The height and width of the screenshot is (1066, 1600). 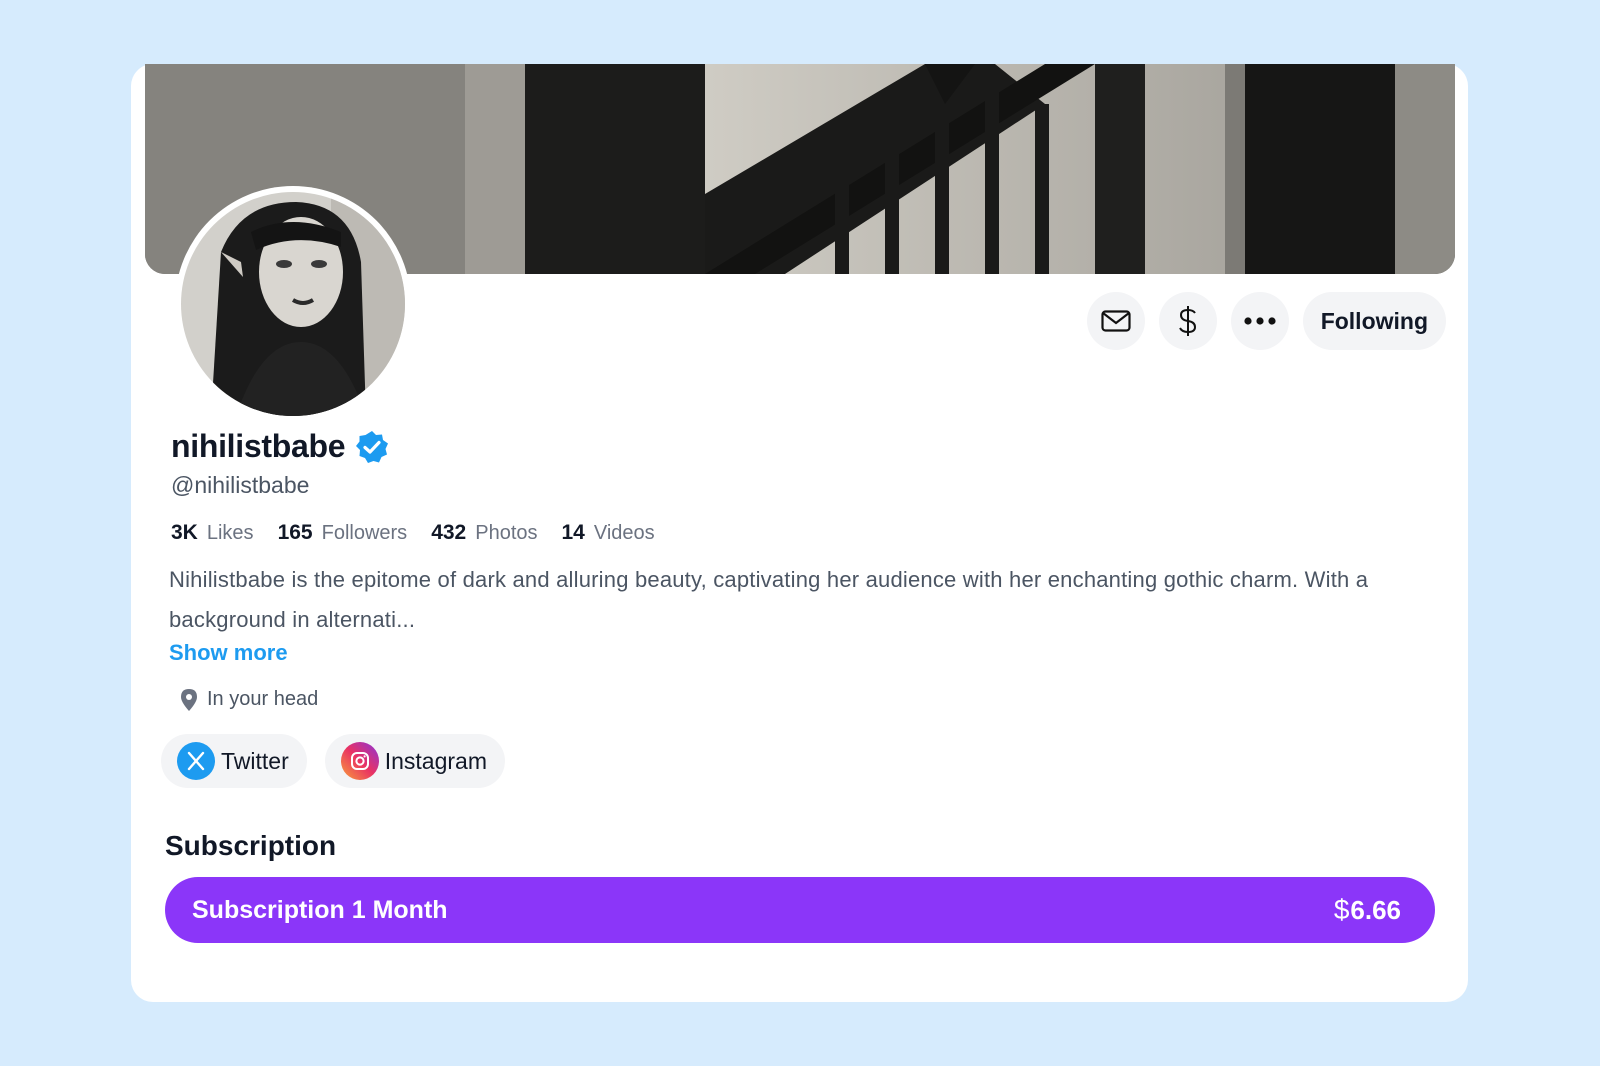 I want to click on subscription-1-month-button: Subscription 1 Month $ 6.66, so click(x=800, y=910).